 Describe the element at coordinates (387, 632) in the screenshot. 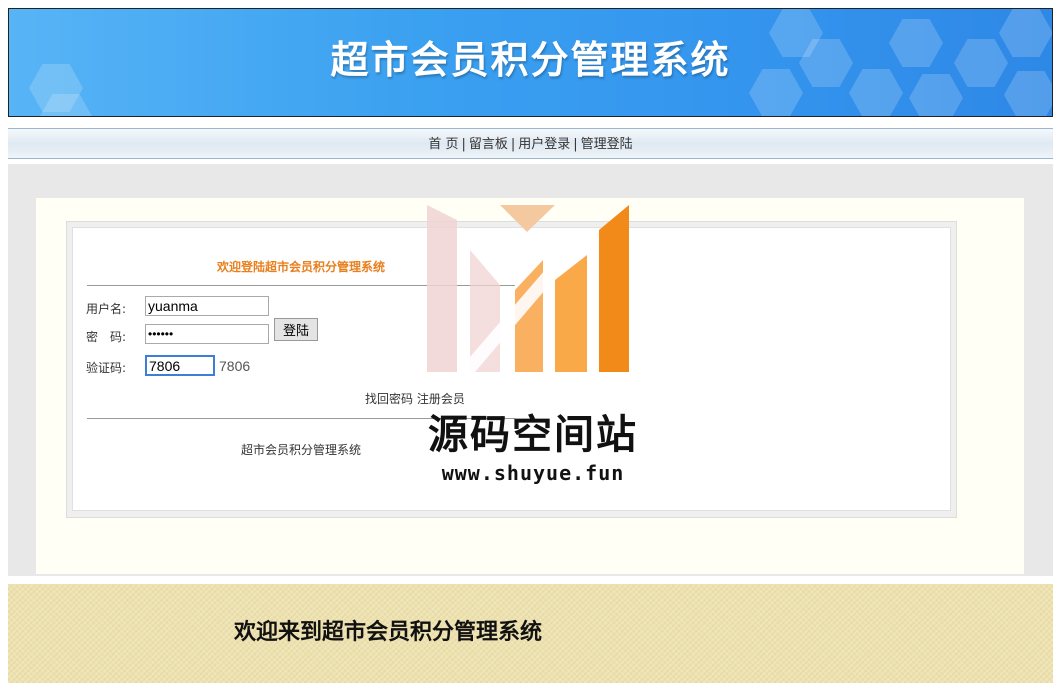

I see `footer-text: 欢迎来到超市会员积分管理系统` at that location.